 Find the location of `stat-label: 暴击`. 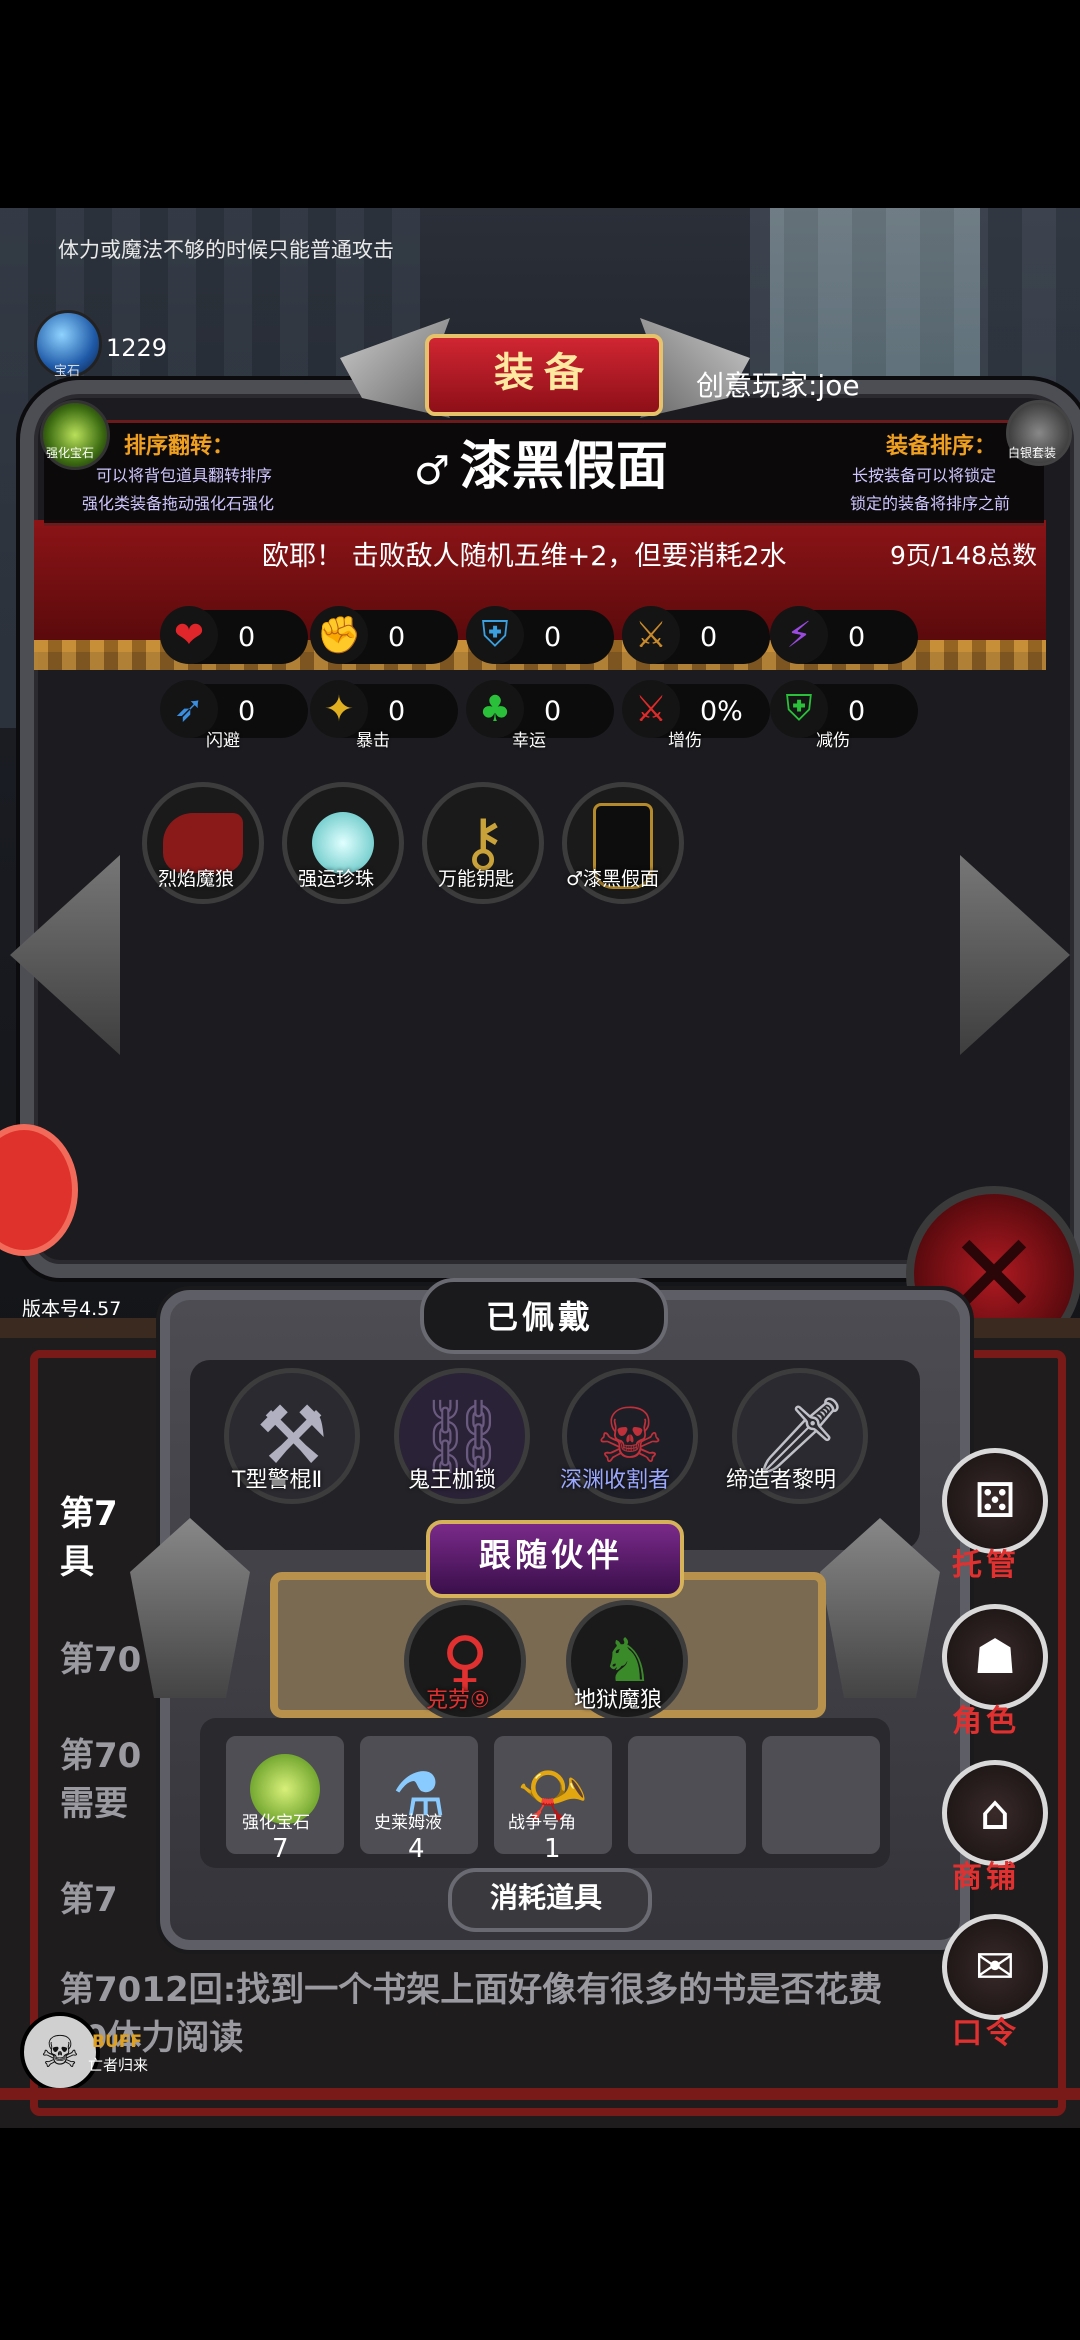

stat-label: 暴击 is located at coordinates (373, 741).